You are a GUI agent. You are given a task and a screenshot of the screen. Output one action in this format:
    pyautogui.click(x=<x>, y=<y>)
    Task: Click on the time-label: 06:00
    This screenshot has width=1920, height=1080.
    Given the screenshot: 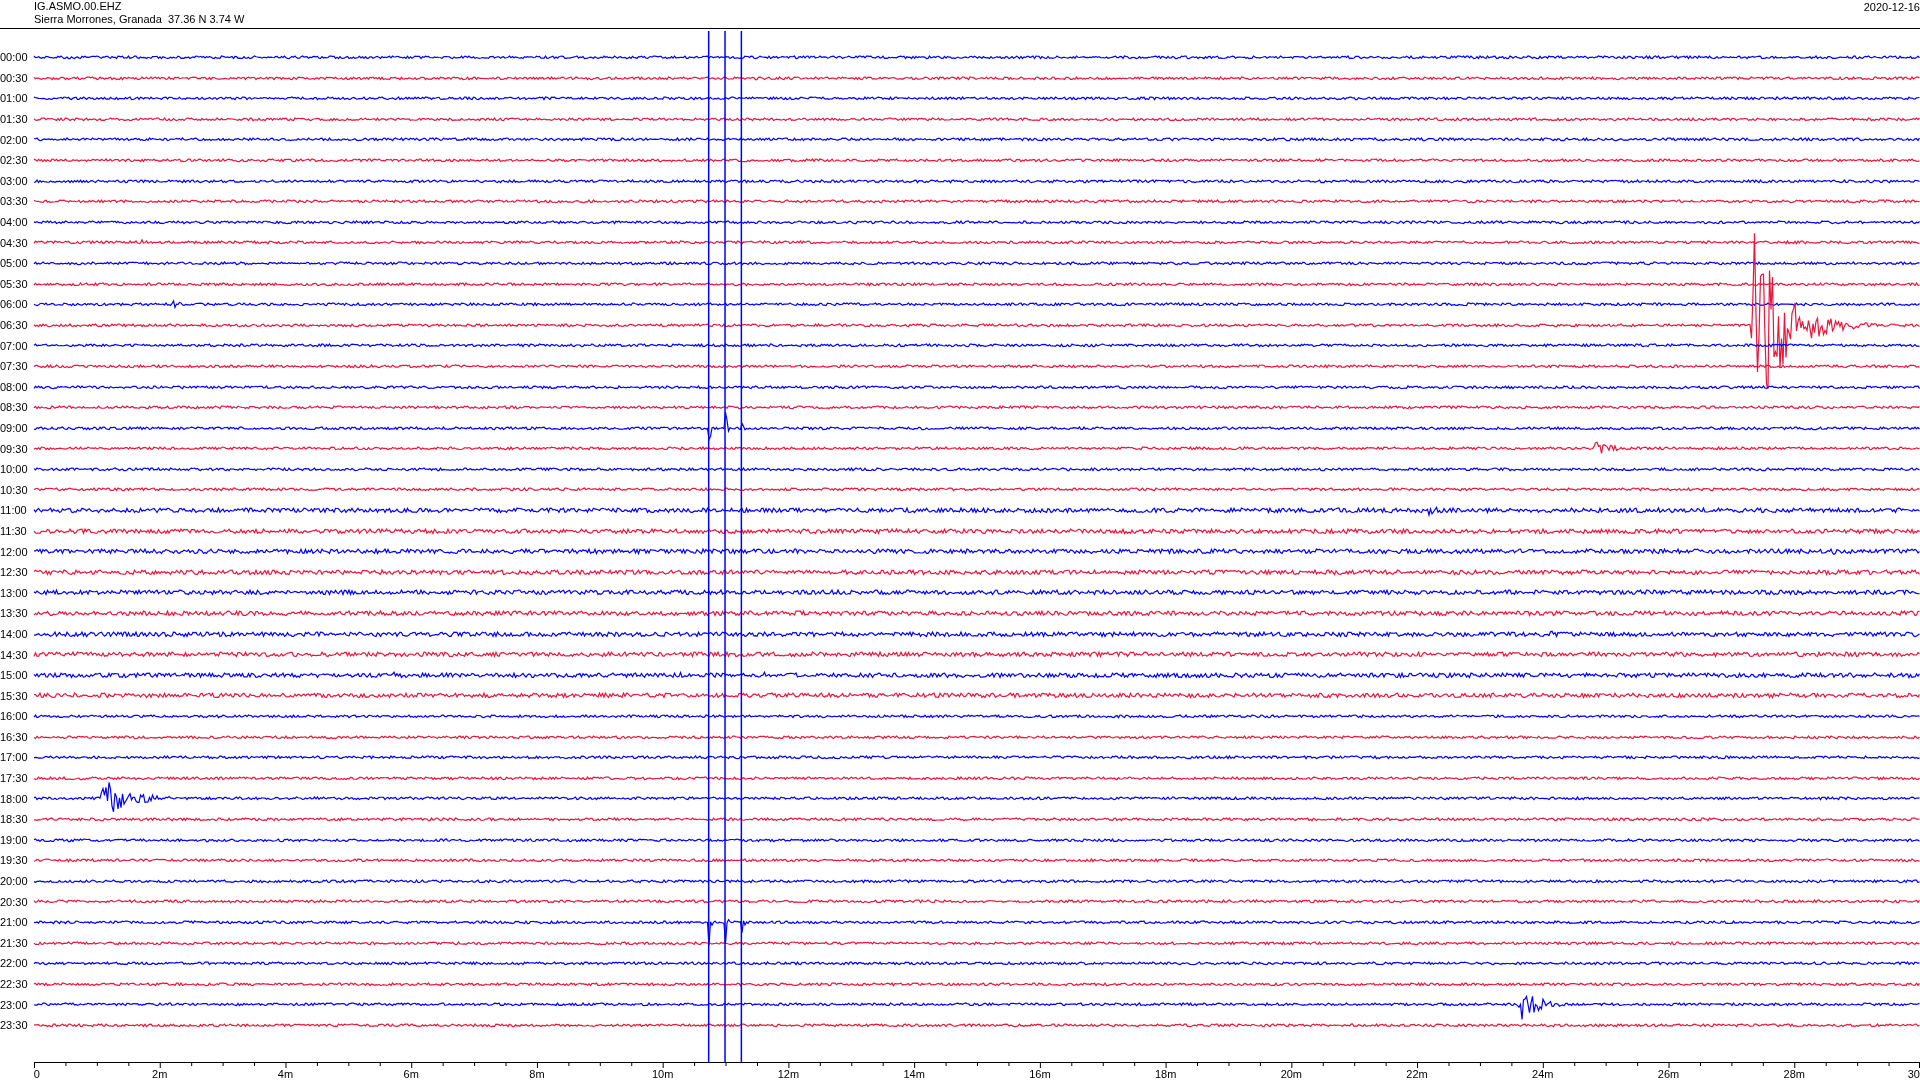 What is the action you would take?
    pyautogui.click(x=14, y=304)
    